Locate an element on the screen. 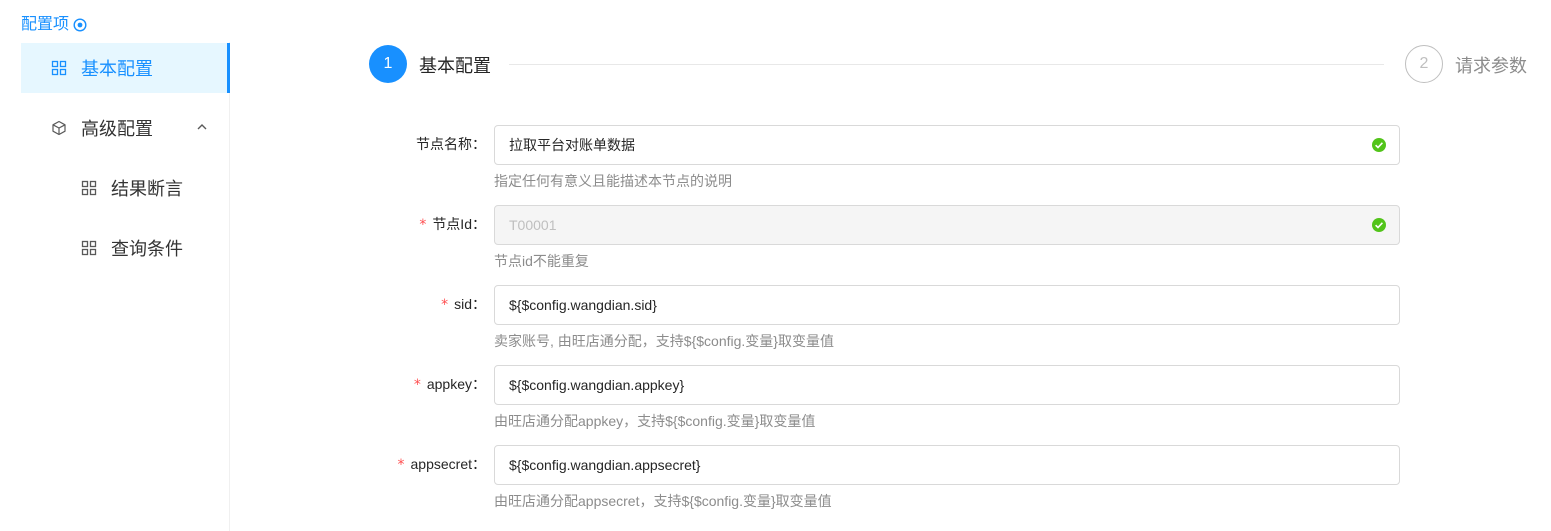  field-label: * appsecret： is located at coordinates (442, 464).